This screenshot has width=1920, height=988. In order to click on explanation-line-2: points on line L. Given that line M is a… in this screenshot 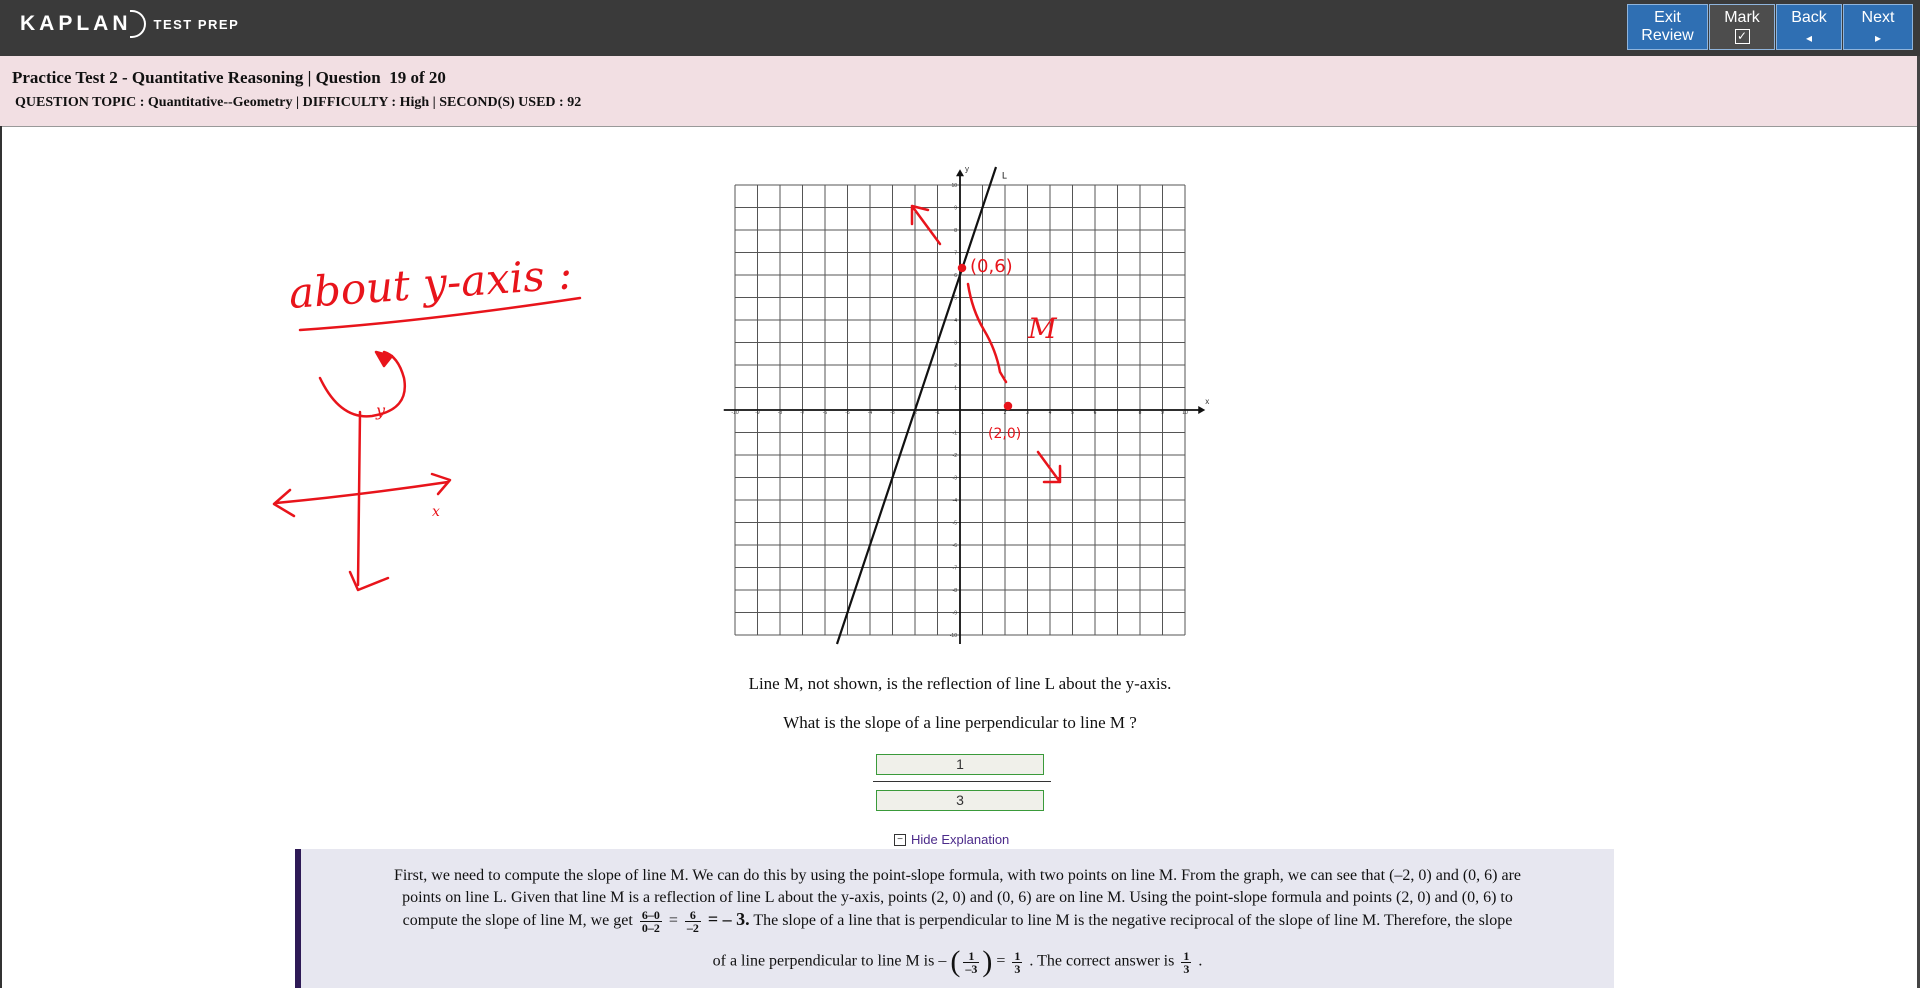, I will do `click(957, 897)`.